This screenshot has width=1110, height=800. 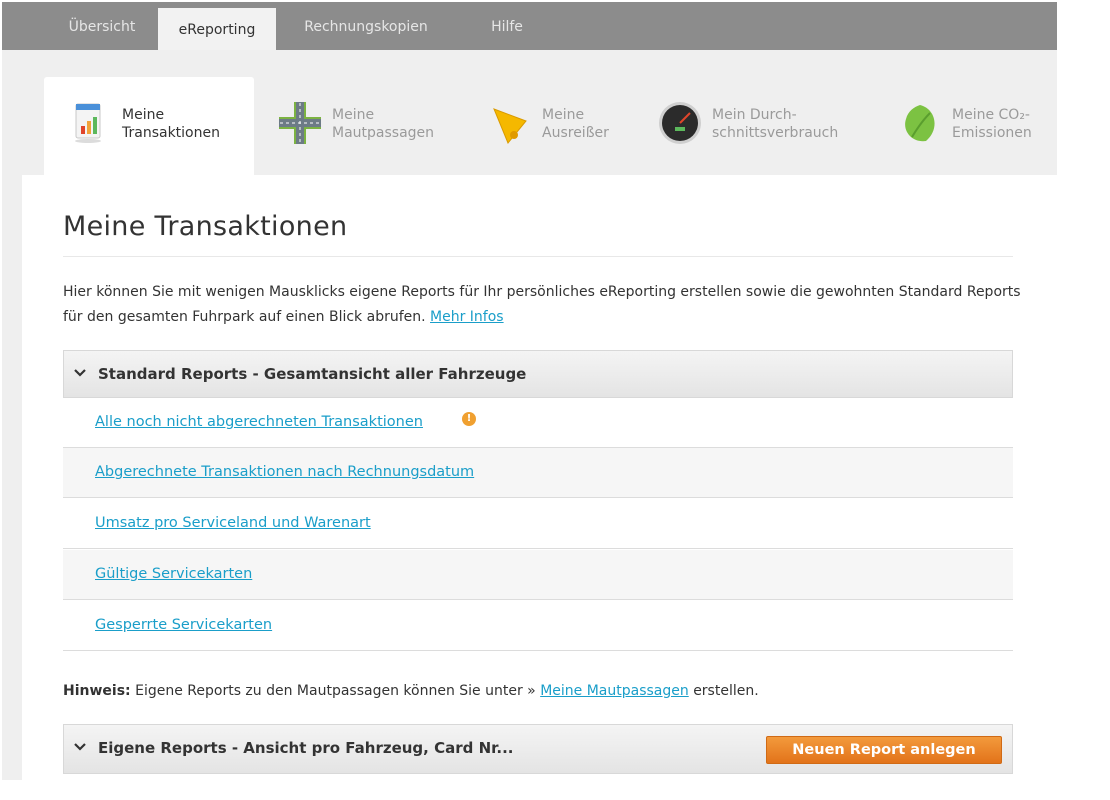 I want to click on subtab-transaktionen: Meine Transaktionen, so click(x=149, y=126).